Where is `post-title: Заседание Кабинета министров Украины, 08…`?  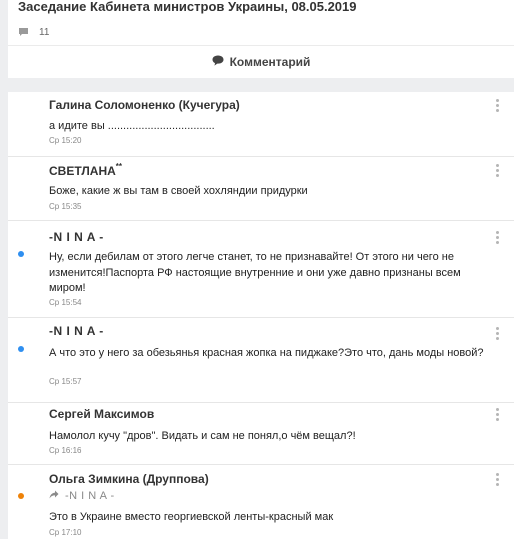
post-title: Заседание Кабинета министров Украины, 08… is located at coordinates (187, 7).